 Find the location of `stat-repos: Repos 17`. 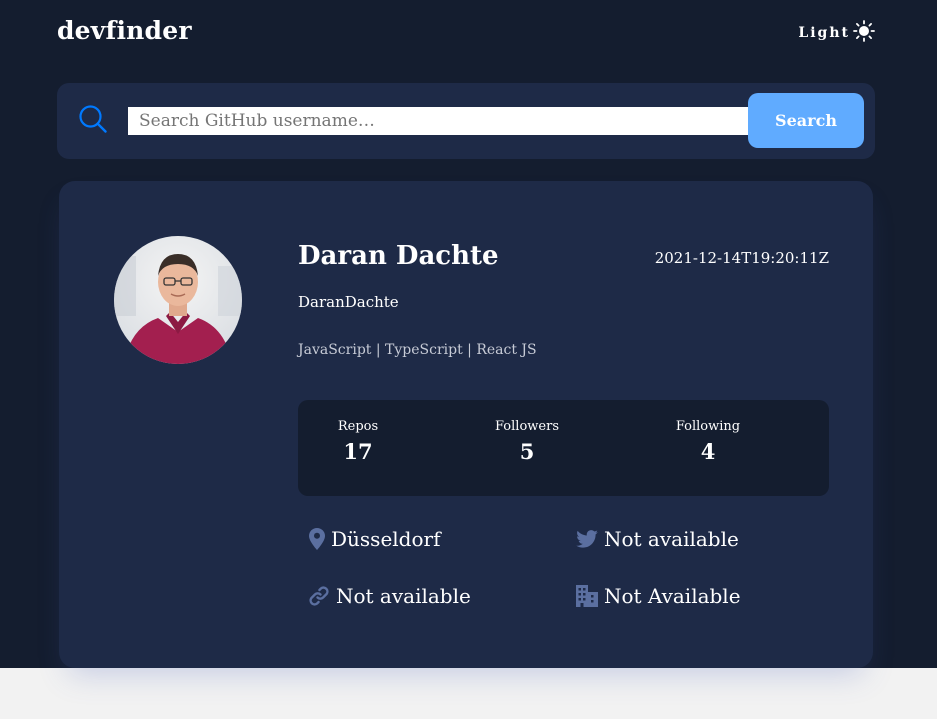

stat-repos: Repos 17 is located at coordinates (358, 441).